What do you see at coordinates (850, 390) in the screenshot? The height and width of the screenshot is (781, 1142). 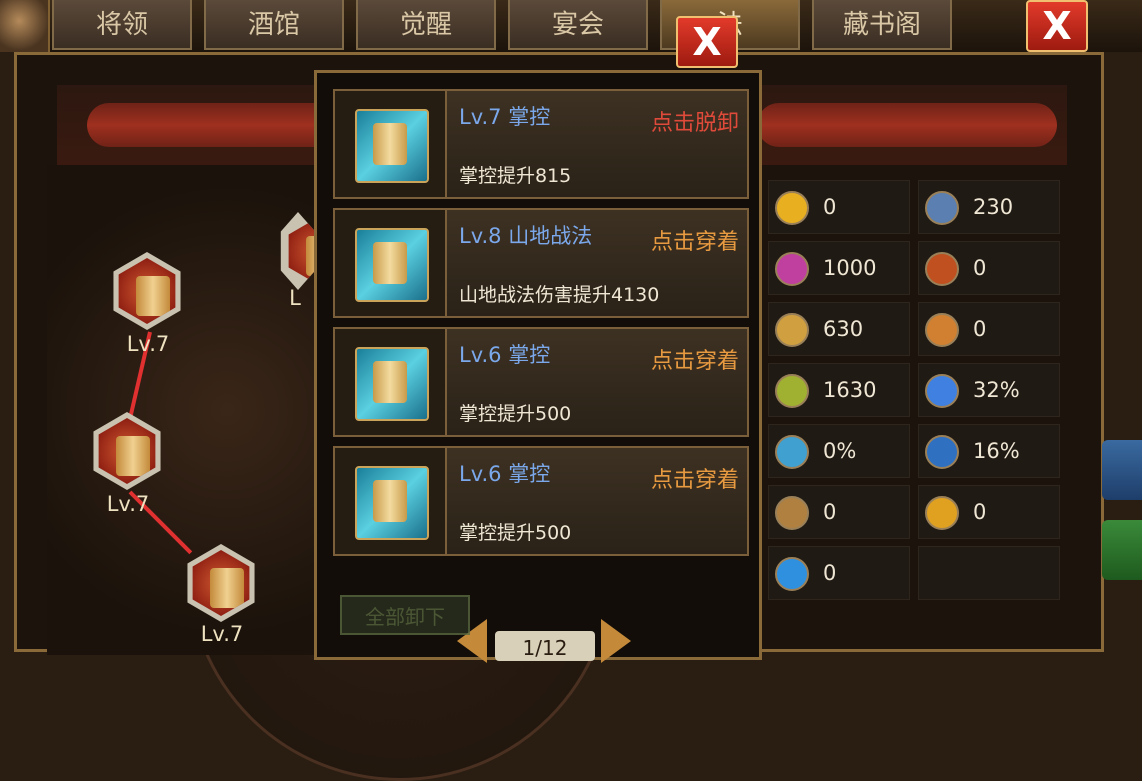 I see `stat-value: 1630` at bounding box center [850, 390].